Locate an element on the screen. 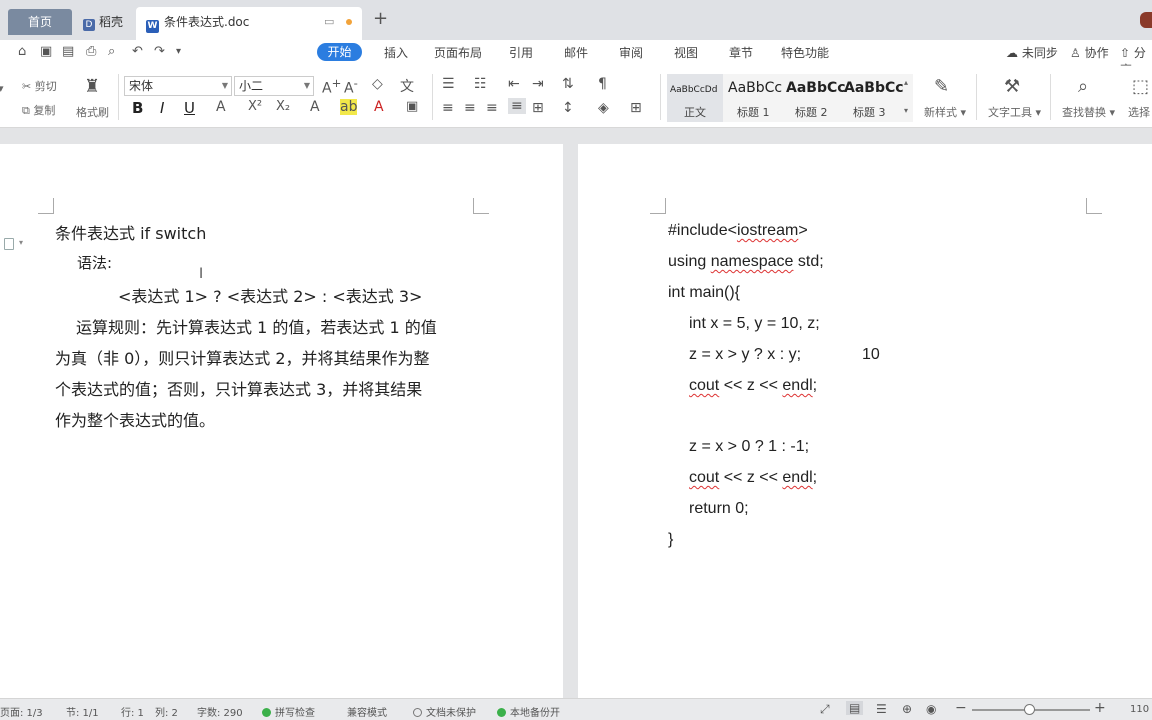 The height and width of the screenshot is (720, 1152). justify-icon: ≡ is located at coordinates (517, 106).